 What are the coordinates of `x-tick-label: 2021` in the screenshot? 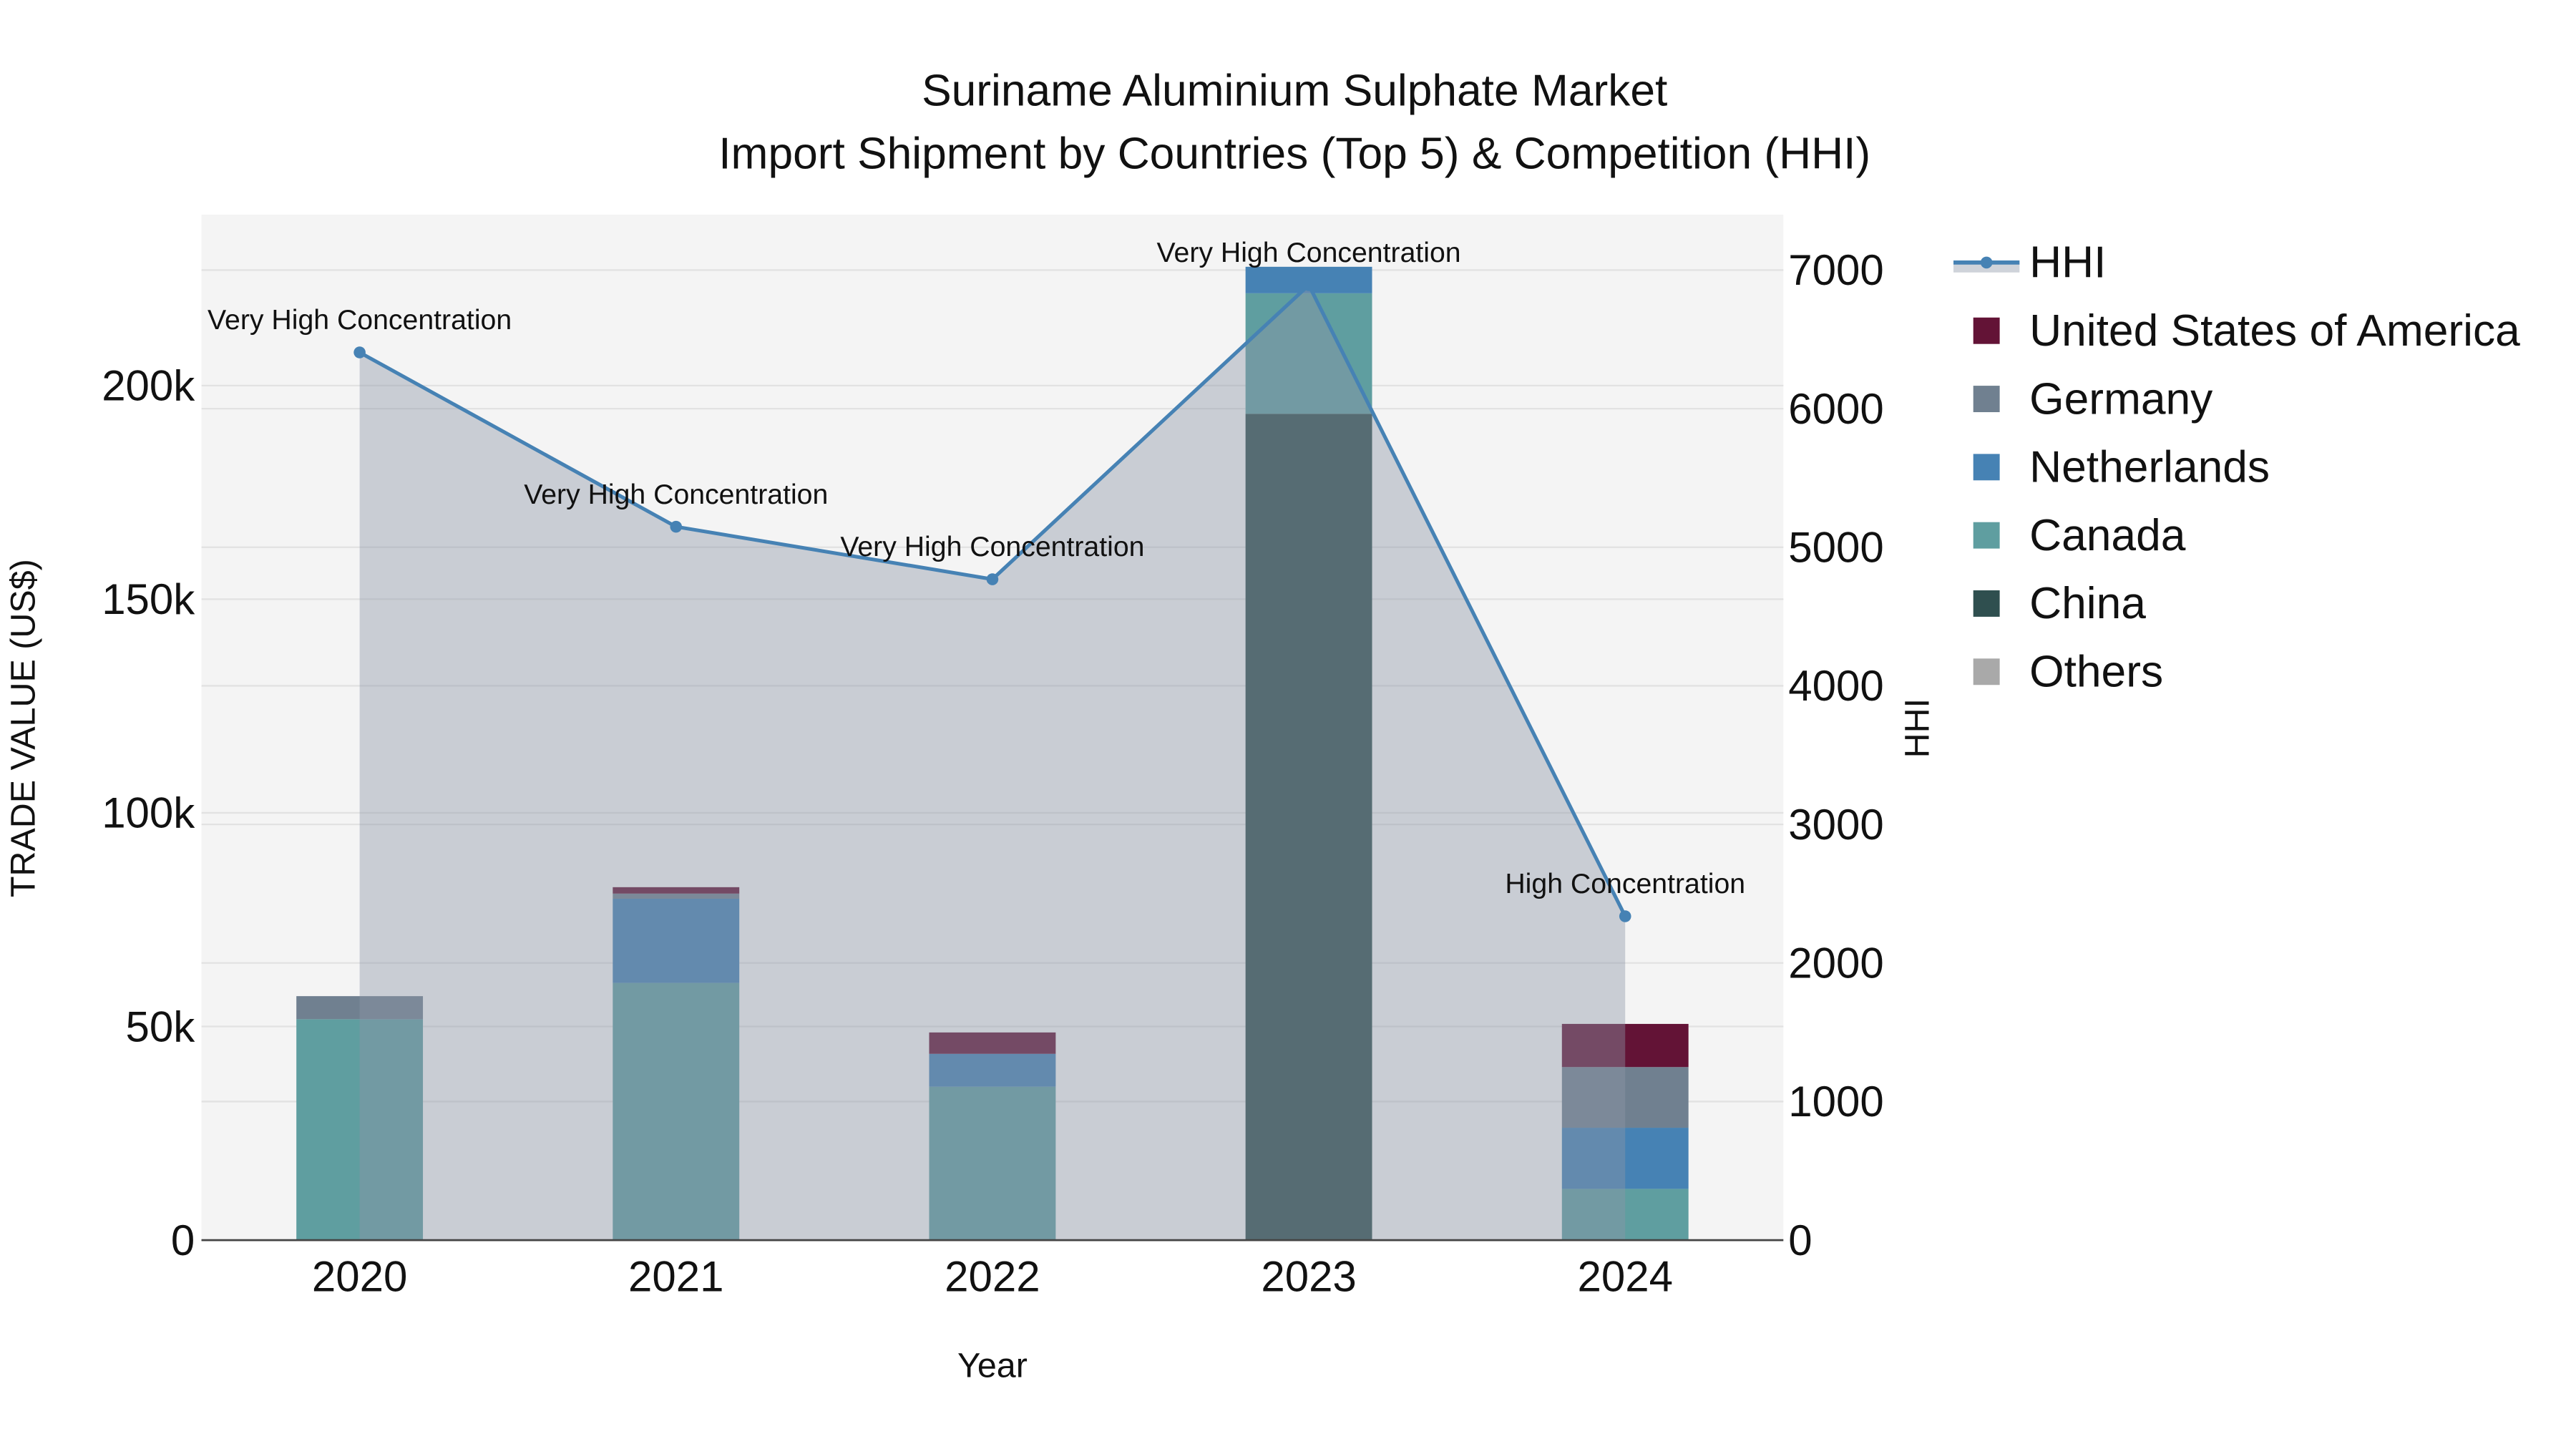 It's located at (675, 1277).